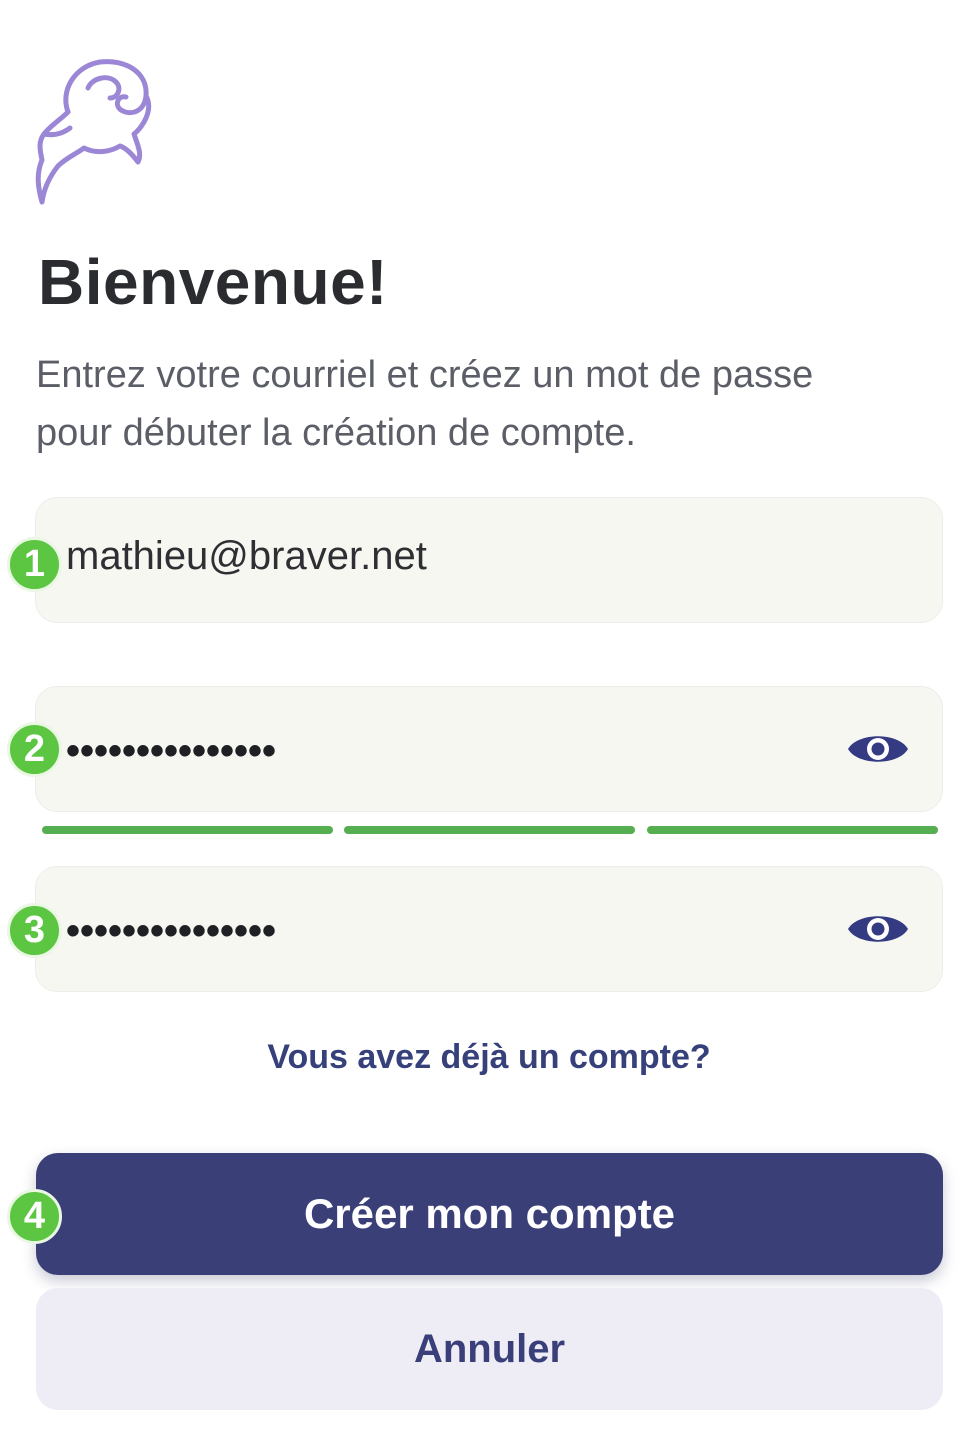 The height and width of the screenshot is (1434, 978). I want to click on step-badge-3: 3, so click(34, 930).